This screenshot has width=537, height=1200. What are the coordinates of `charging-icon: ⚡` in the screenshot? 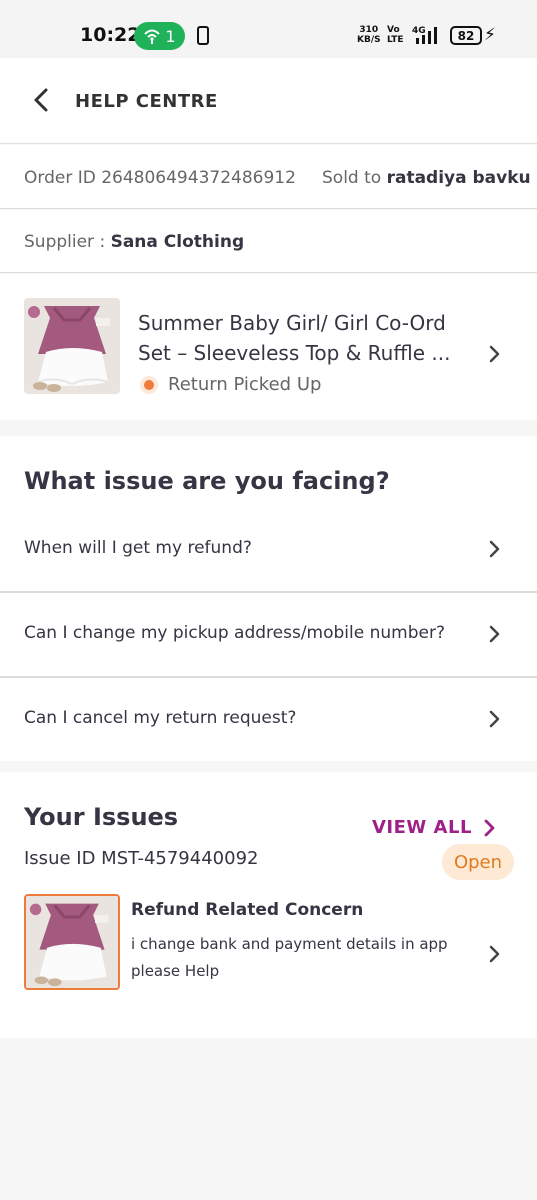 It's located at (490, 35).